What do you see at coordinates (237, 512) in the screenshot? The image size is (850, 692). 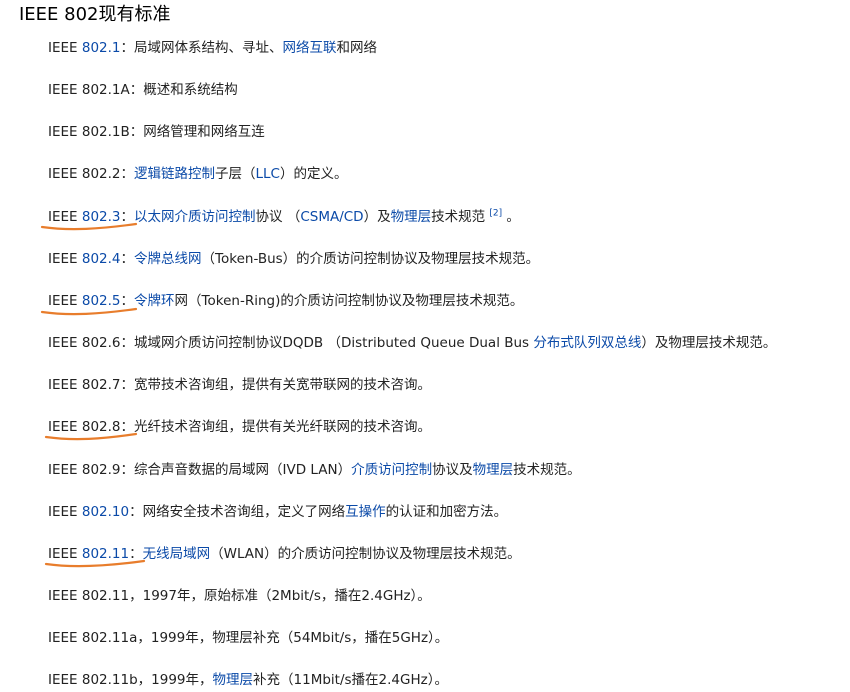 I see `entry-text: ：网络安全技术咨询组，定义了网络` at bounding box center [237, 512].